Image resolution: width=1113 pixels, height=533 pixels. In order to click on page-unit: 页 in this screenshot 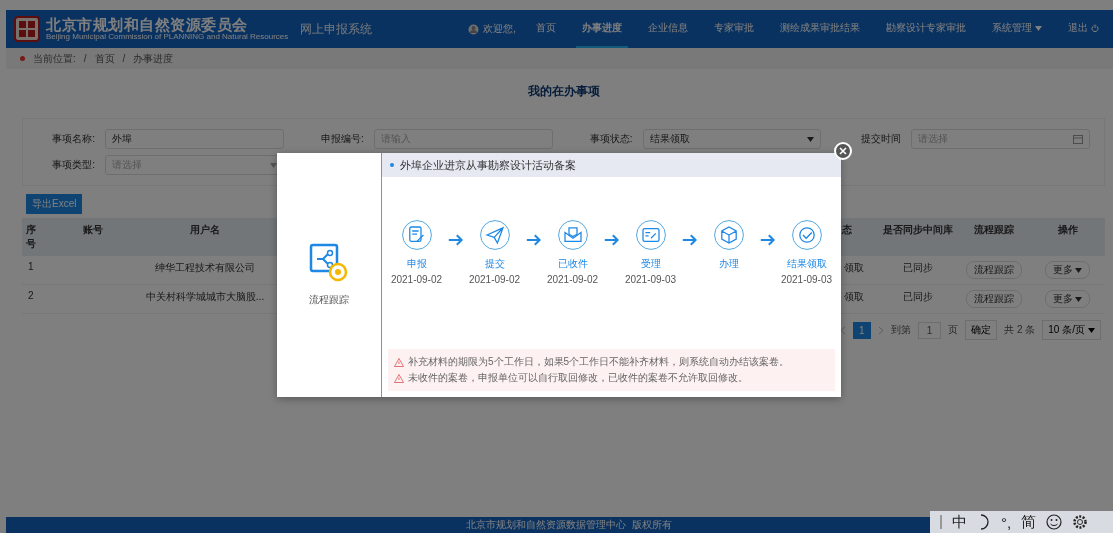, I will do `click(953, 330)`.